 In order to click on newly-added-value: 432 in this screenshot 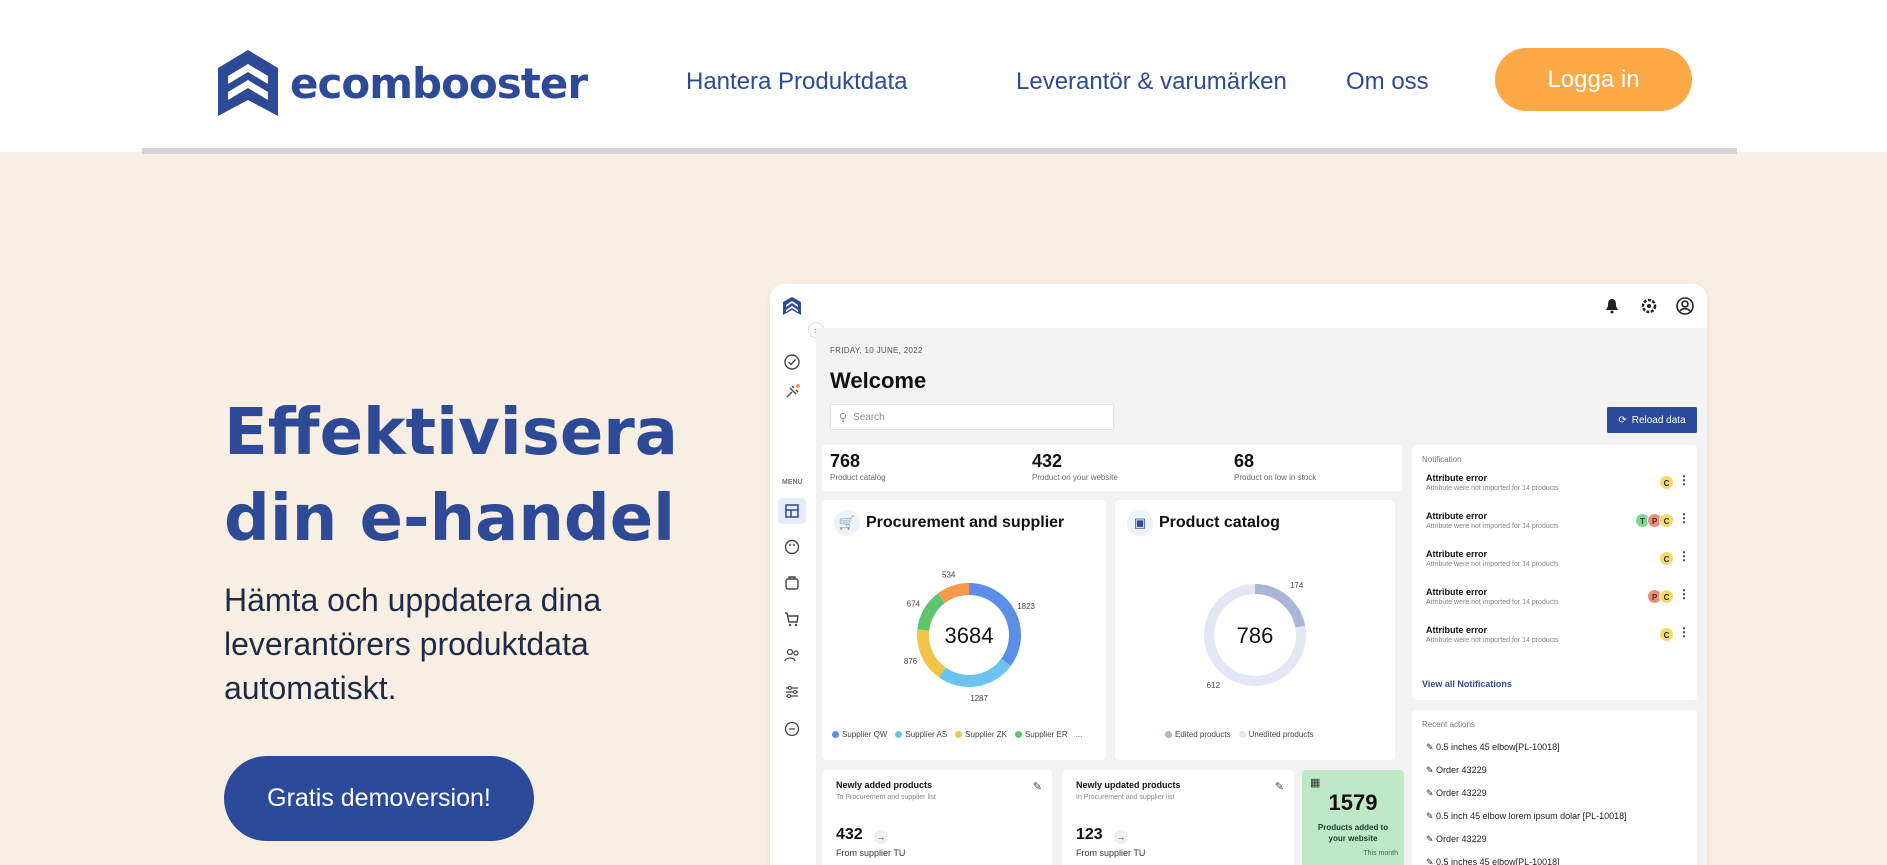, I will do `click(849, 834)`.